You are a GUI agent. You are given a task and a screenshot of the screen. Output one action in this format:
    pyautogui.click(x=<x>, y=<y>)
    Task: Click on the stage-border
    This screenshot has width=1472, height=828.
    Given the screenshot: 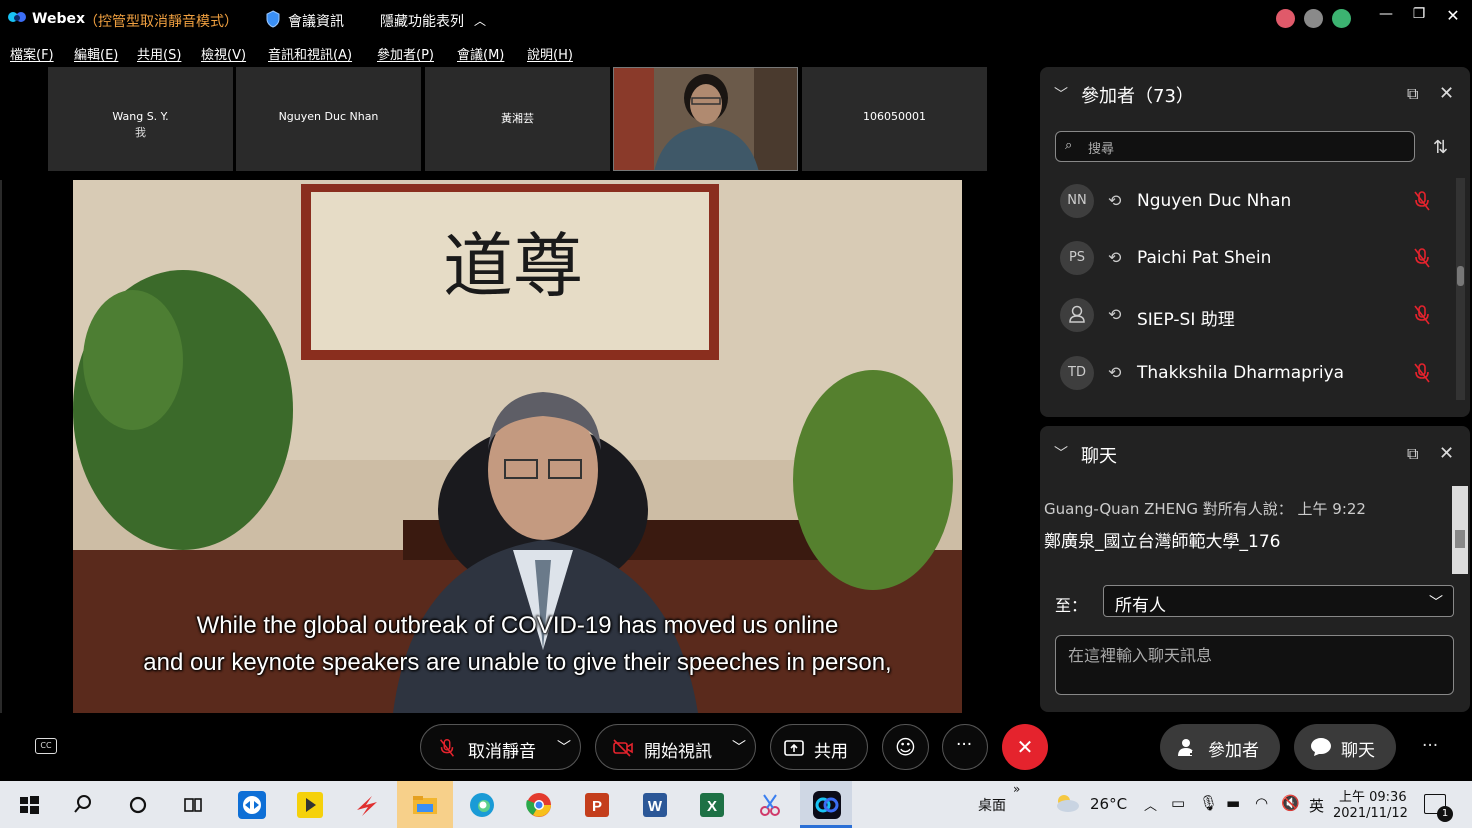 What is the action you would take?
    pyautogui.click(x=1, y=446)
    